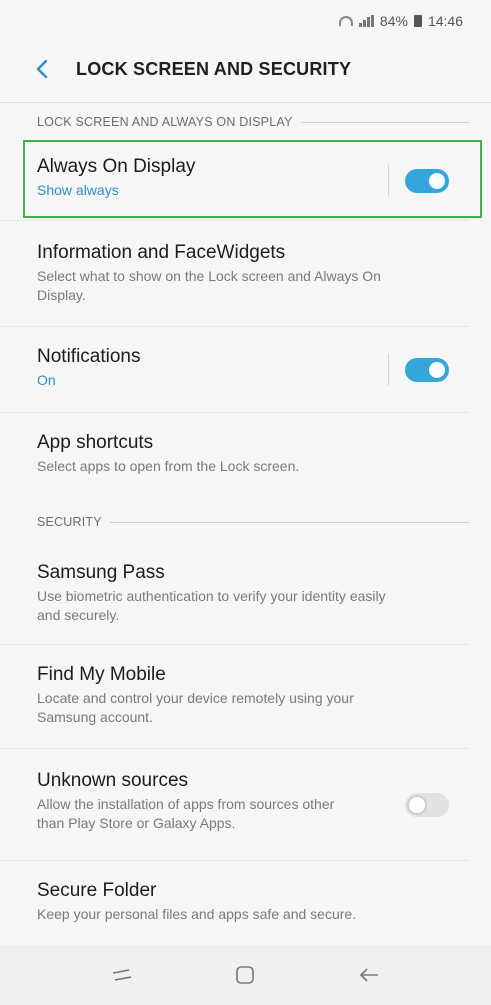 This screenshot has width=491, height=1005. I want to click on nav-back-icon, so click(369, 975).